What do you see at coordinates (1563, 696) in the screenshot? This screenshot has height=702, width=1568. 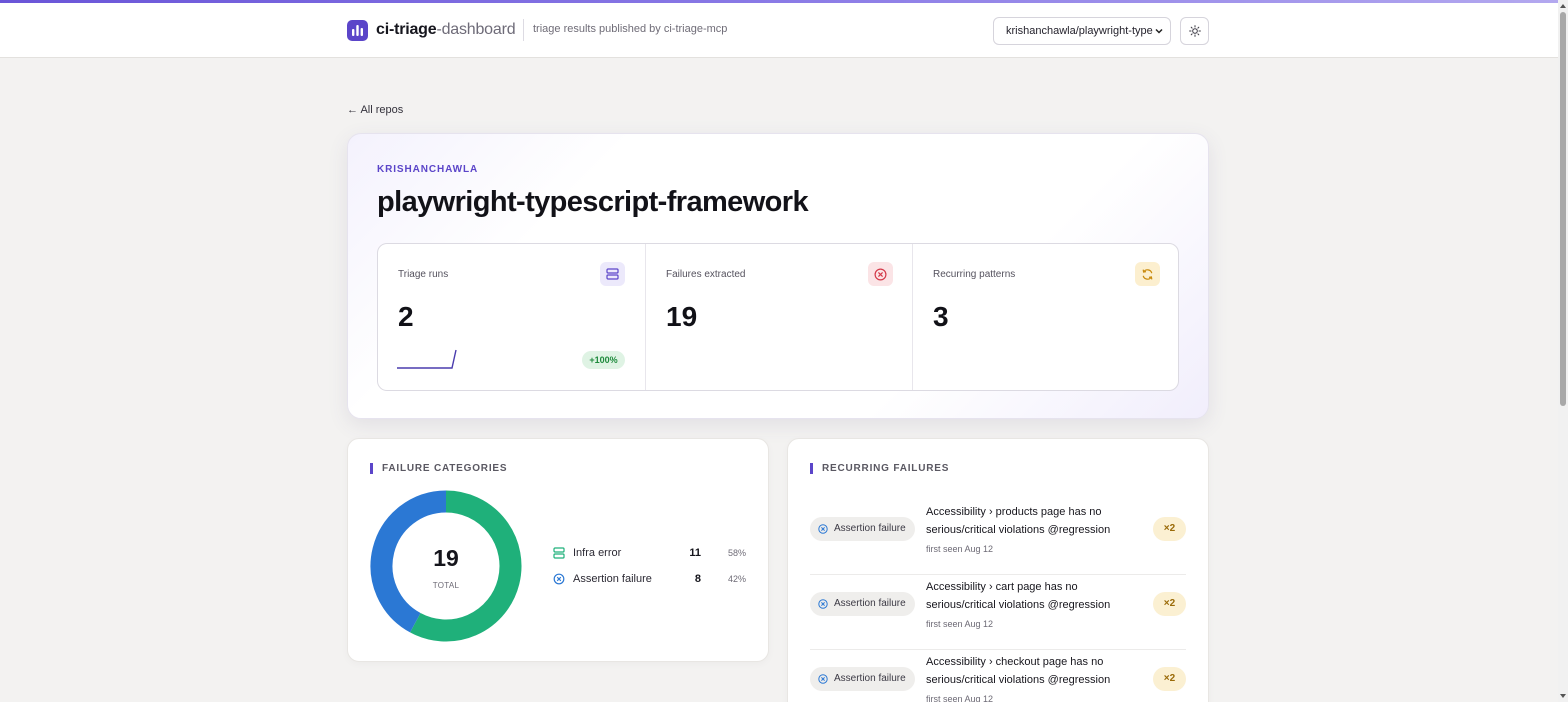 I see `scroll-down-arrow-icon` at bounding box center [1563, 696].